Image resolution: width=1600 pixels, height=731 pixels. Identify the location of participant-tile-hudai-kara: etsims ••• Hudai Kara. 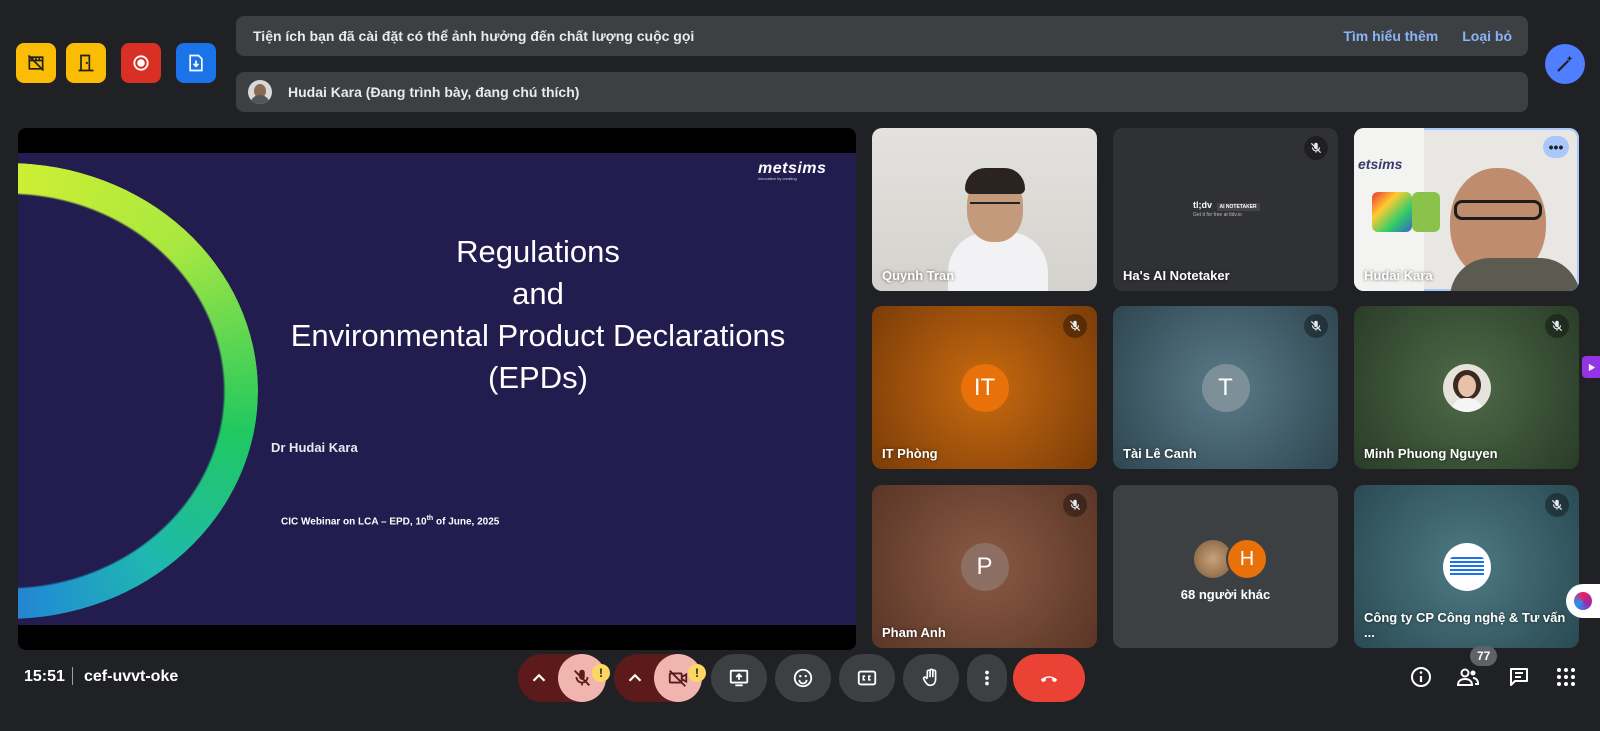
(1466, 209).